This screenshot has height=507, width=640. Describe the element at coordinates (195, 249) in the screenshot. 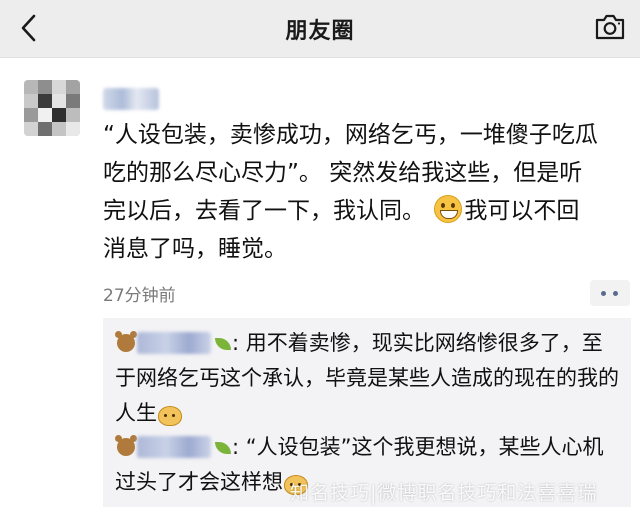

I see `post-line-4: 消息了吗，睡觉。` at that location.